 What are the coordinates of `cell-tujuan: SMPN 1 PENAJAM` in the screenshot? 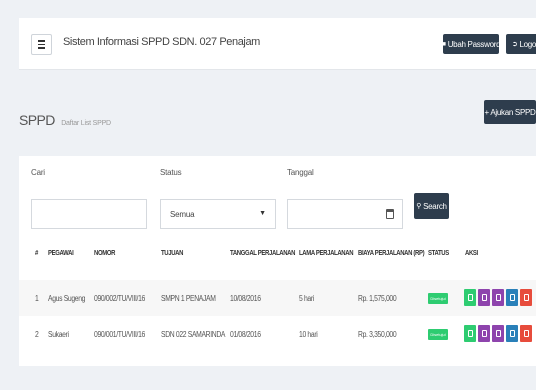 It's located at (188, 298).